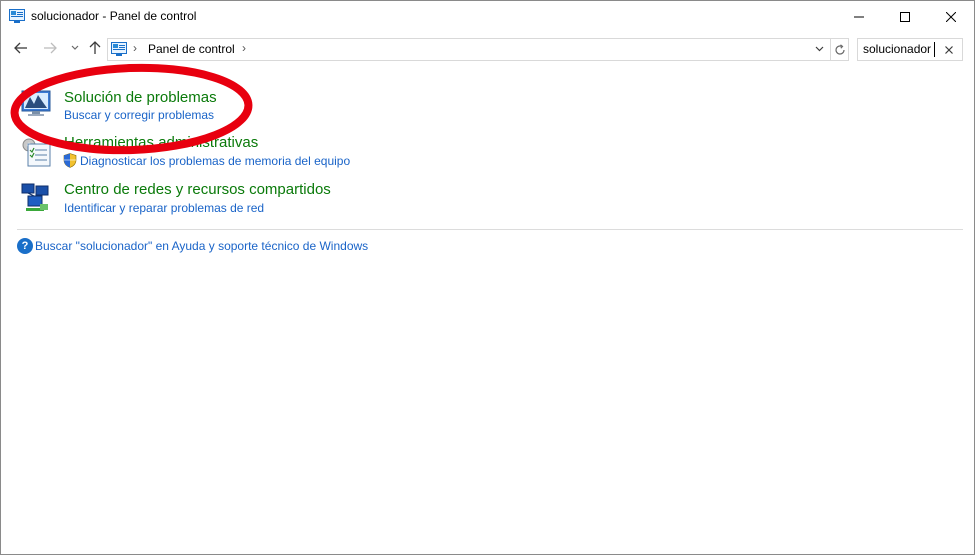 This screenshot has width=975, height=555. I want to click on recent-locations-button, so click(75, 48).